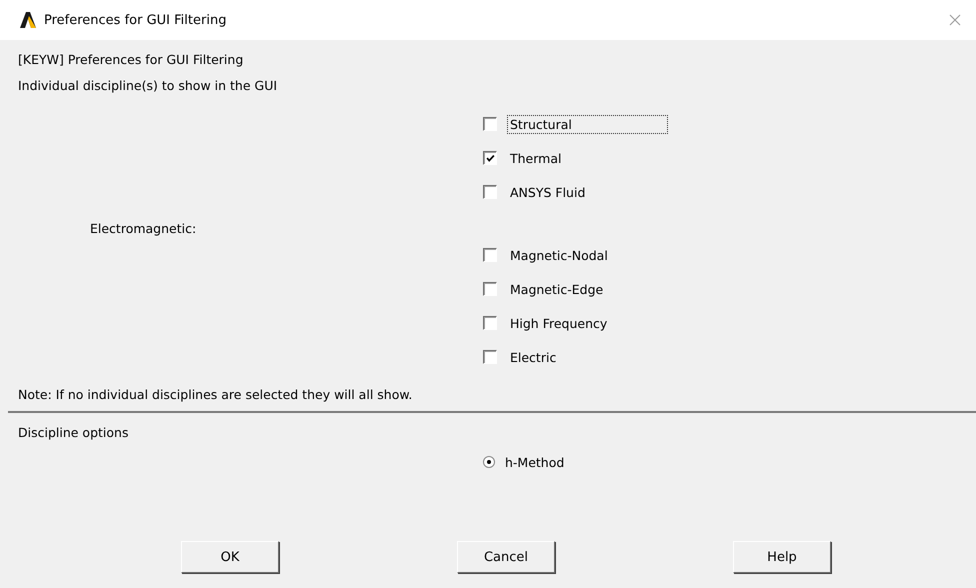  Describe the element at coordinates (556, 289) in the screenshot. I see `checkbox-label: Magnetic-Edge` at that location.